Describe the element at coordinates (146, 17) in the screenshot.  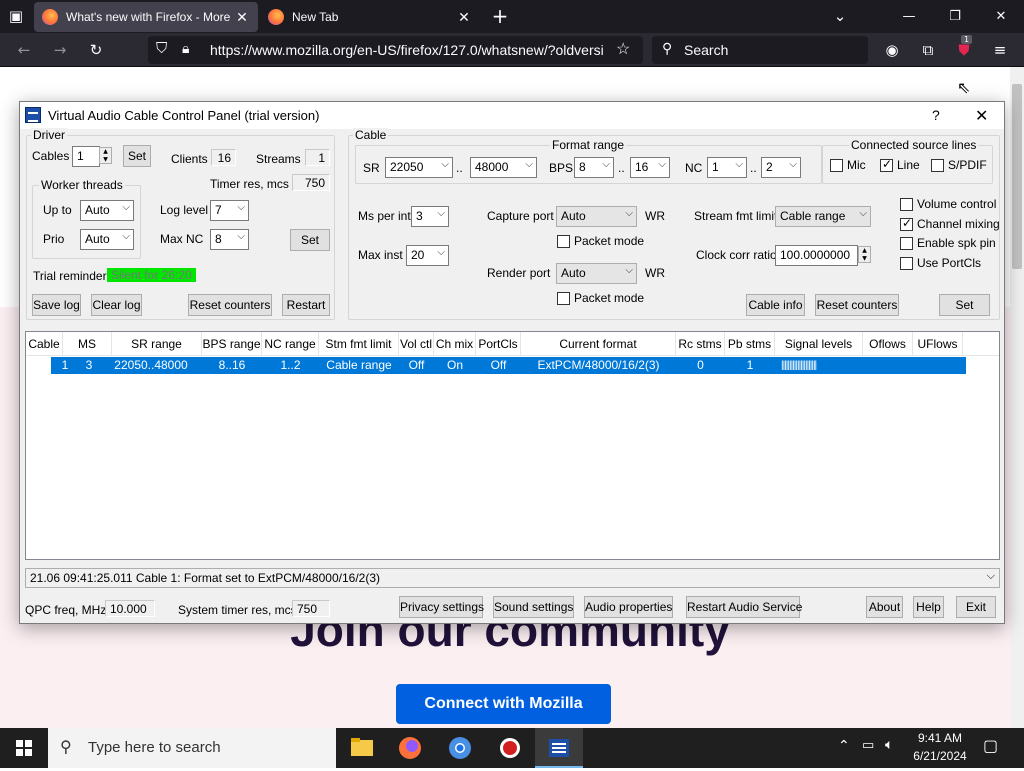
I see `tab-whats-new: What's new with Firefox - More ✕` at that location.